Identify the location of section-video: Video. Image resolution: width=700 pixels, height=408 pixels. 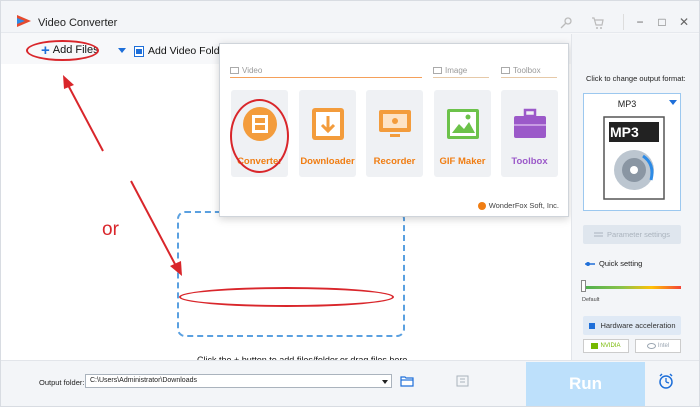
(246, 70).